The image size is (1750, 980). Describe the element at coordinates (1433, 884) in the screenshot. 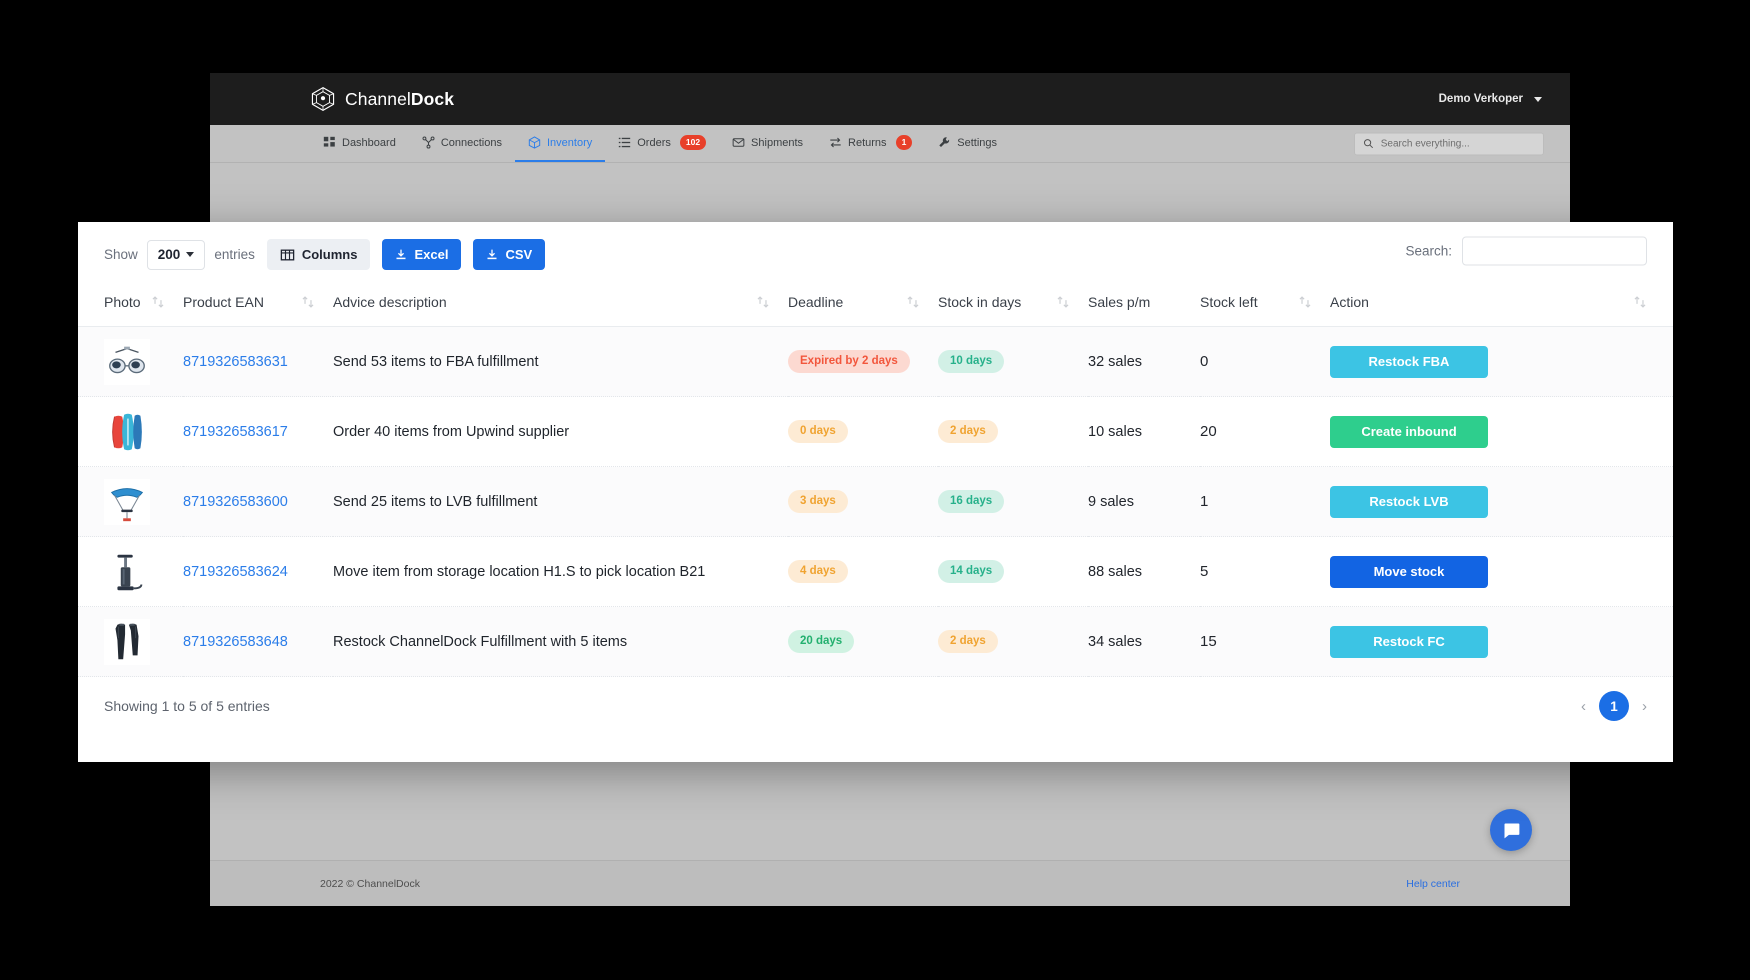

I see `help-center-link: Help center` at that location.